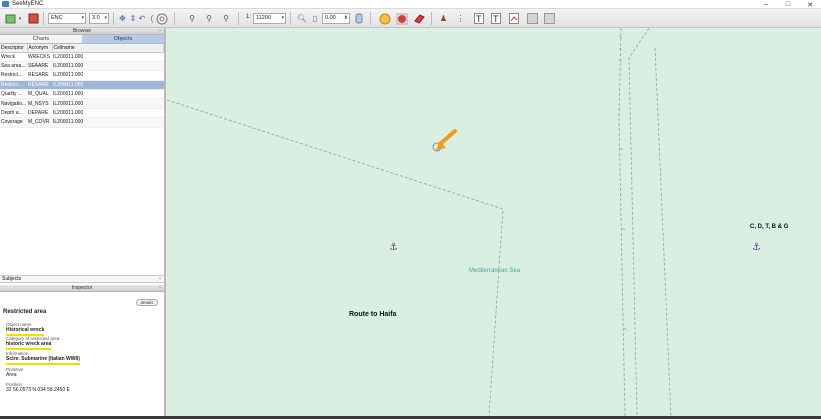 Image resolution: width=821 pixels, height=419 pixels. I want to click on spinner-icon: ⬍, so click(345, 18).